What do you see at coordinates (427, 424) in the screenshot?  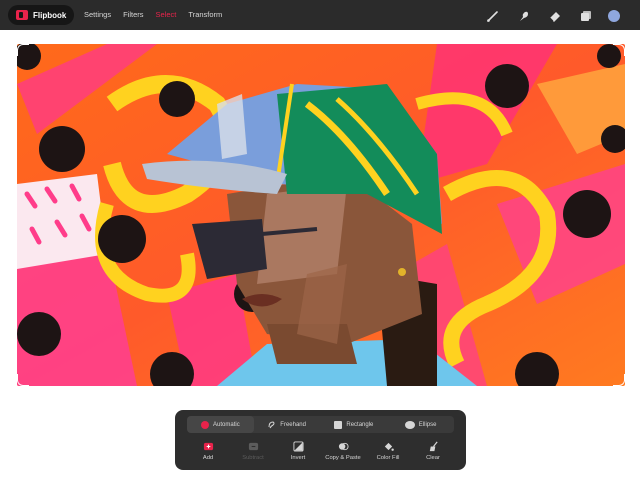 I see `mode-label: Ellipse` at bounding box center [427, 424].